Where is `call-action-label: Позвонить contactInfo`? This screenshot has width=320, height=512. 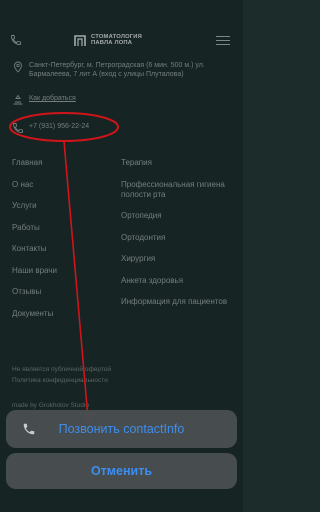
call-action-label: Позвонить contactInfo is located at coordinates (121, 429).